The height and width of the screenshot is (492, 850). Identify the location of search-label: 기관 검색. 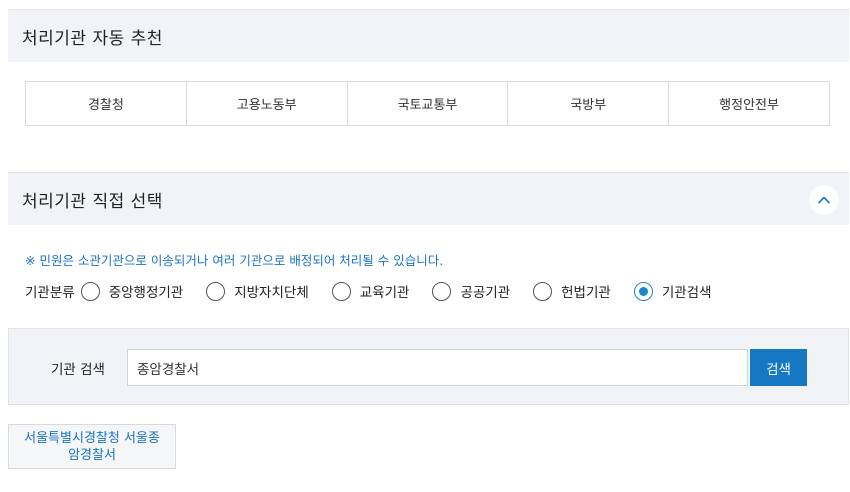
(78, 370).